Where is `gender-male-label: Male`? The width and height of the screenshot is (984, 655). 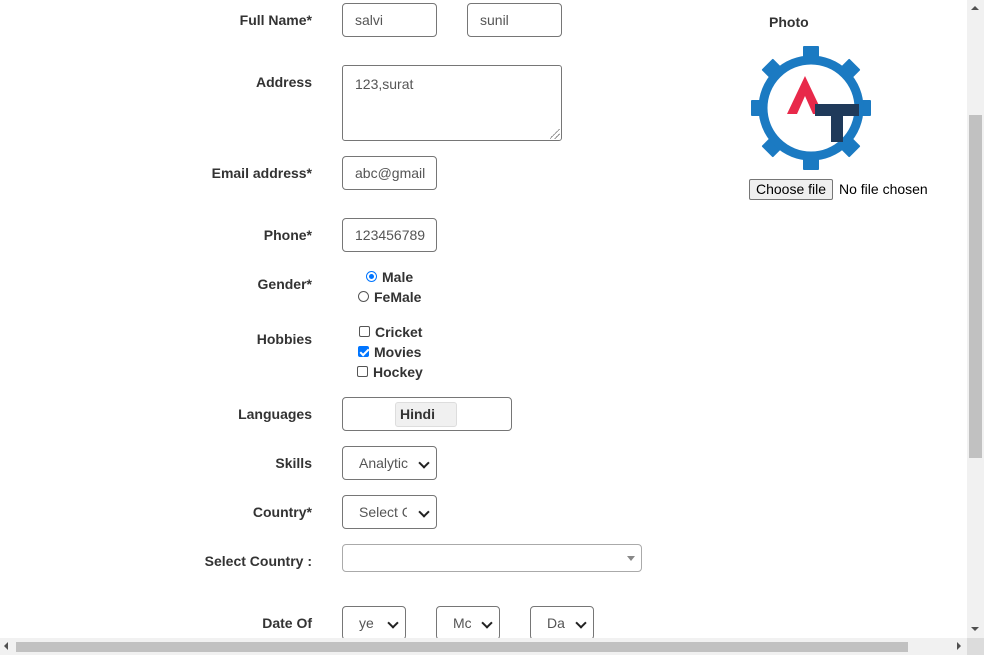 gender-male-label: Male is located at coordinates (398, 277).